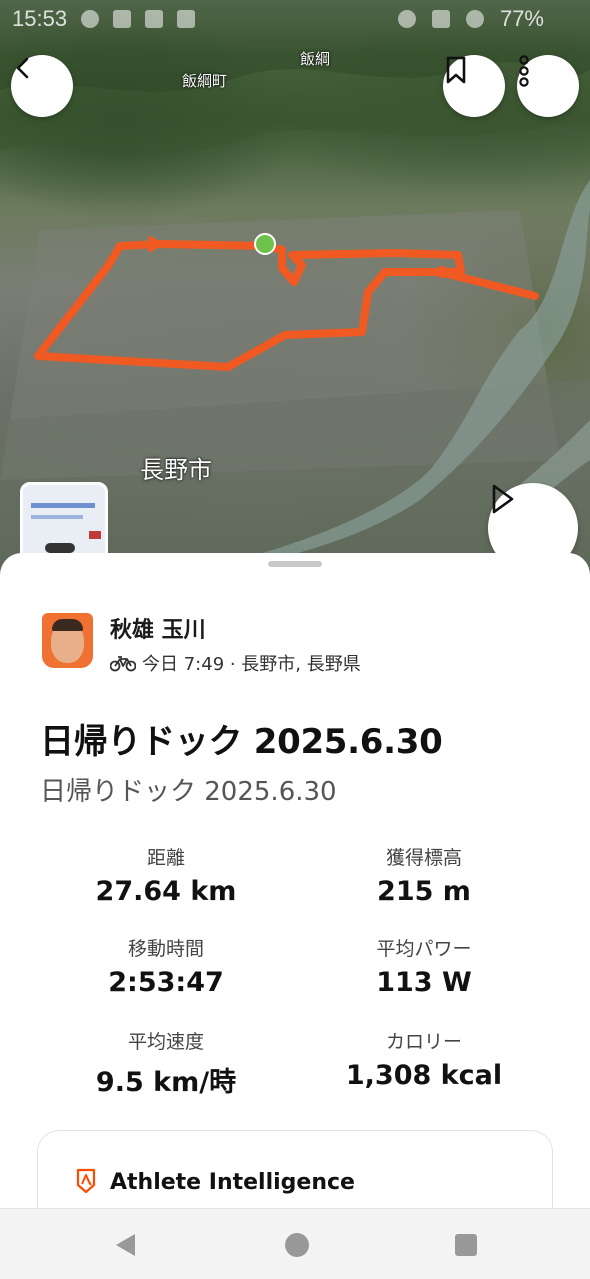 This screenshot has height=1279, width=590. Describe the element at coordinates (166, 1063) in the screenshot. I see `stat-avg-speed: 平均速度 9.5 km/時` at that location.